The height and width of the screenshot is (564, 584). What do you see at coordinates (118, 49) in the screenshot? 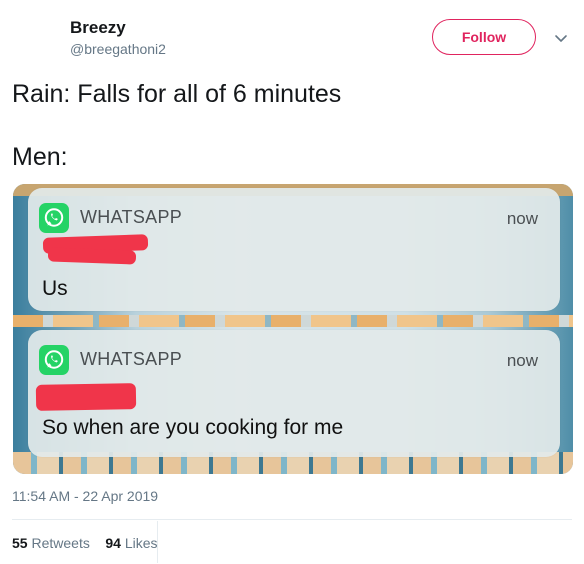
I see `author-handle: @breegathoni2` at bounding box center [118, 49].